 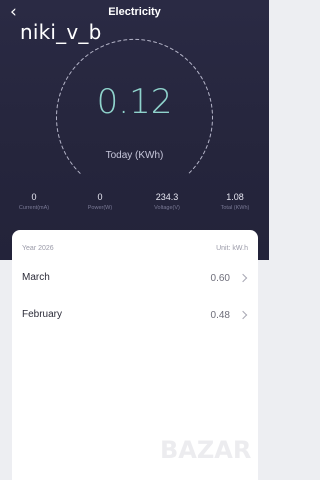 What do you see at coordinates (220, 315) in the screenshot?
I see `month-value: 0.48` at bounding box center [220, 315].